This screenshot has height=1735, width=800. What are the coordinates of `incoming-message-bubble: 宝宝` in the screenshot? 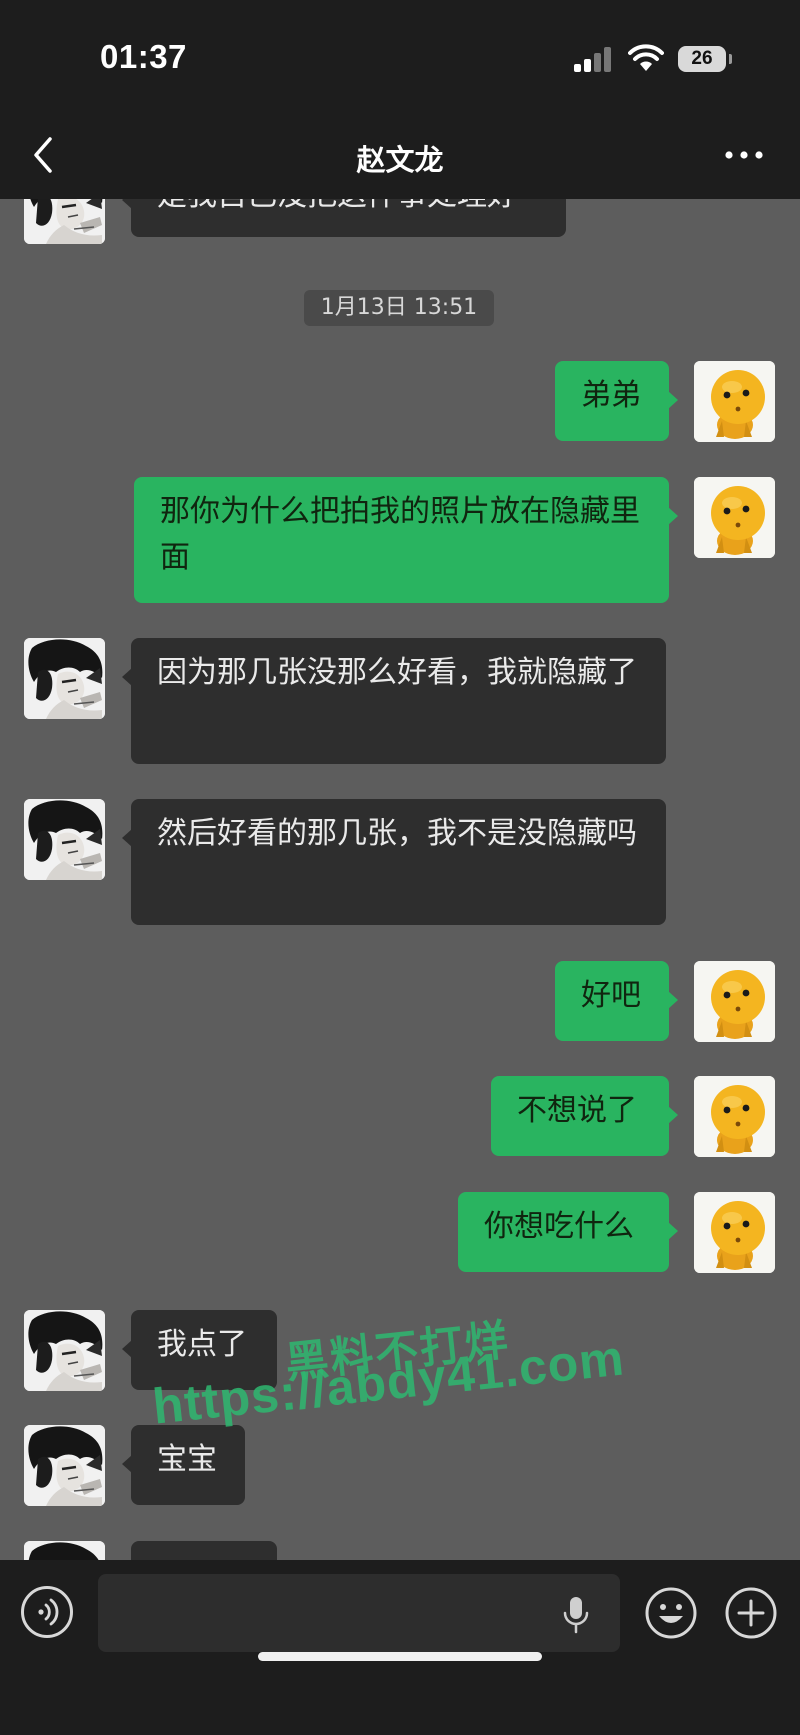 It's located at (183, 1465).